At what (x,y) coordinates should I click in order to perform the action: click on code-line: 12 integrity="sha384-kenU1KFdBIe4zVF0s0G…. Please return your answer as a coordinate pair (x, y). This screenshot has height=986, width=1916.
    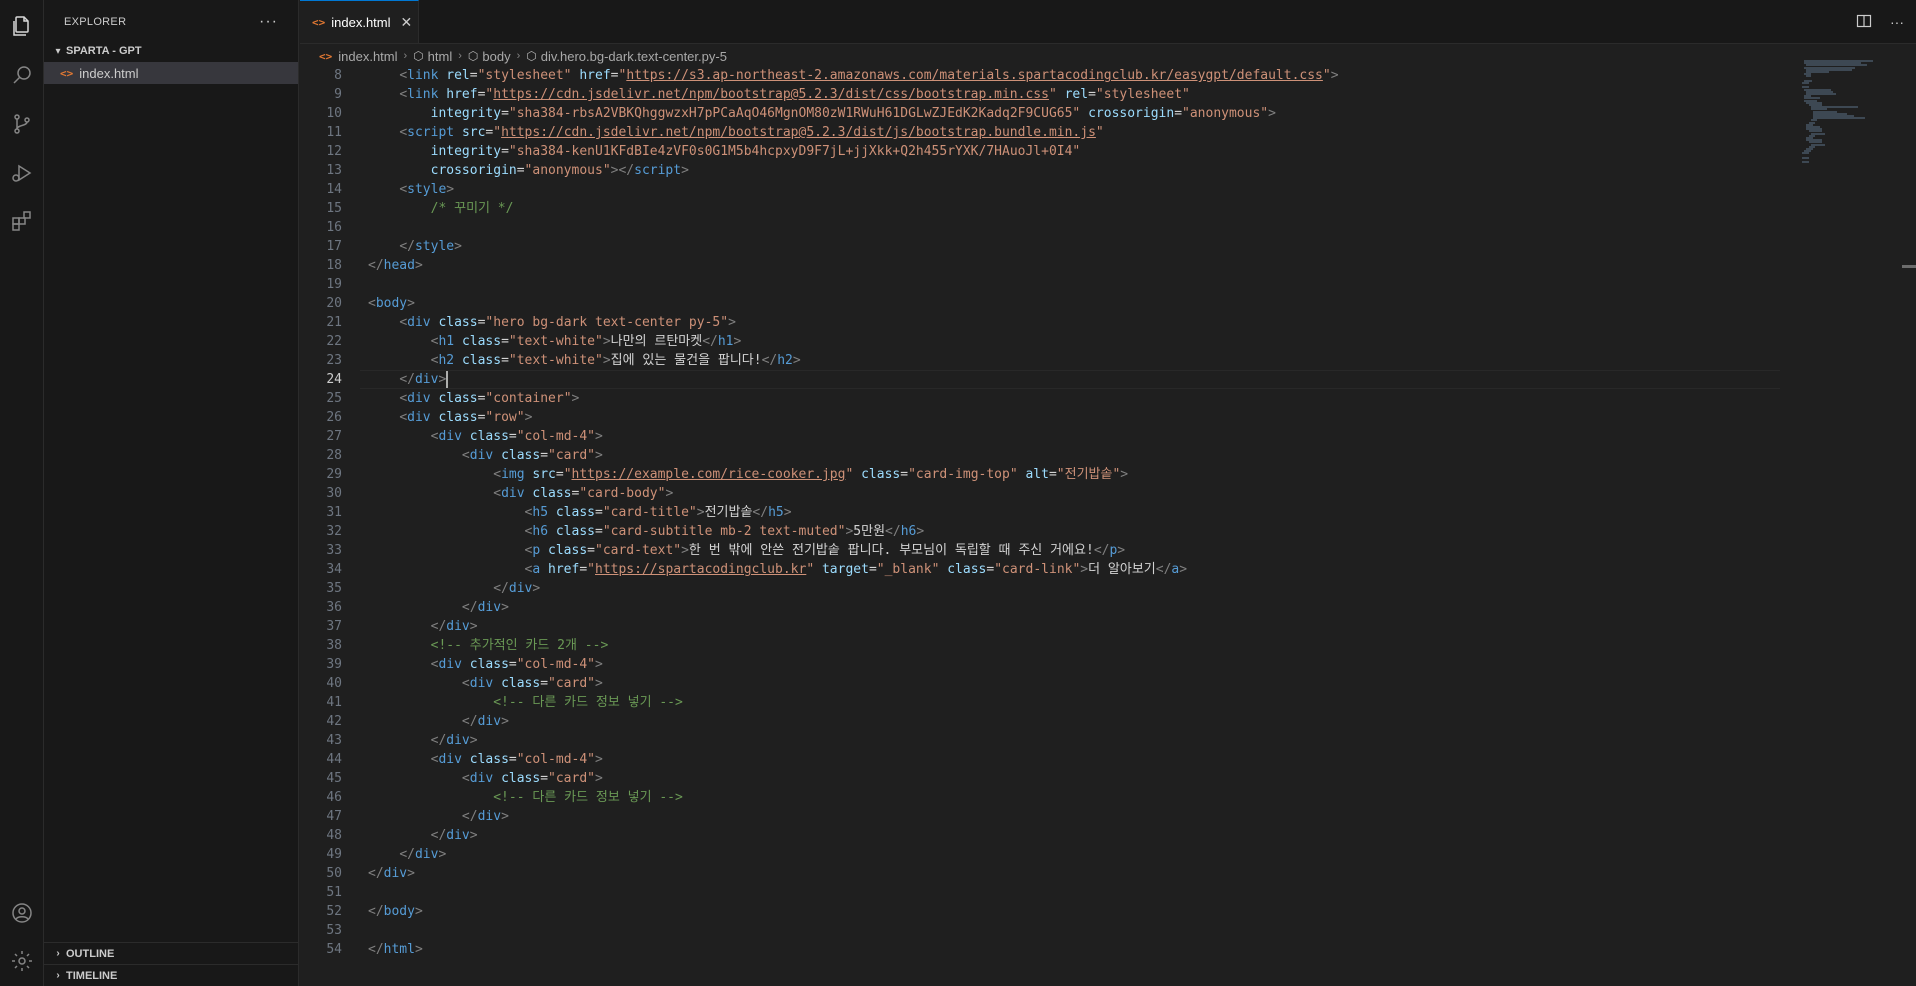
    Looking at the image, I should click on (1040, 151).